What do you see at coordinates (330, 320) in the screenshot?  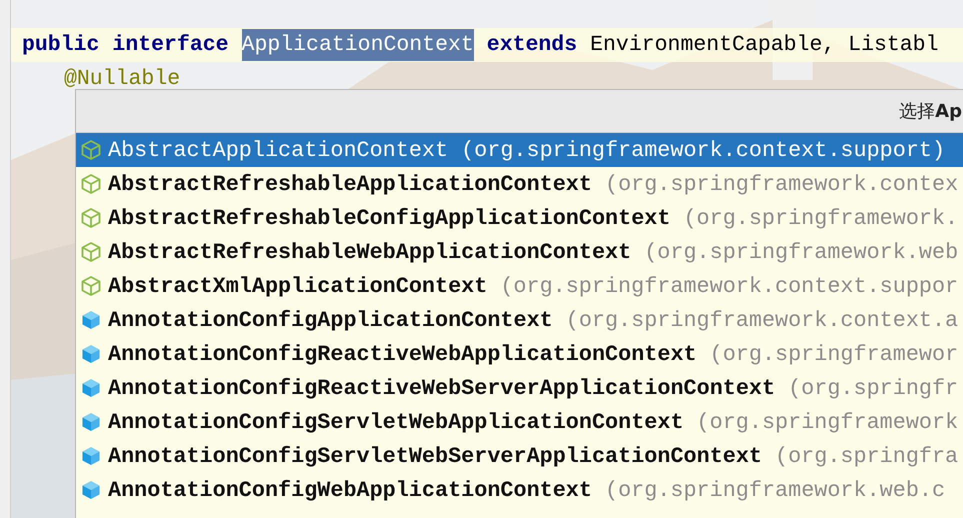 I see `class-name: AnnotationConfigApplicationContext` at bounding box center [330, 320].